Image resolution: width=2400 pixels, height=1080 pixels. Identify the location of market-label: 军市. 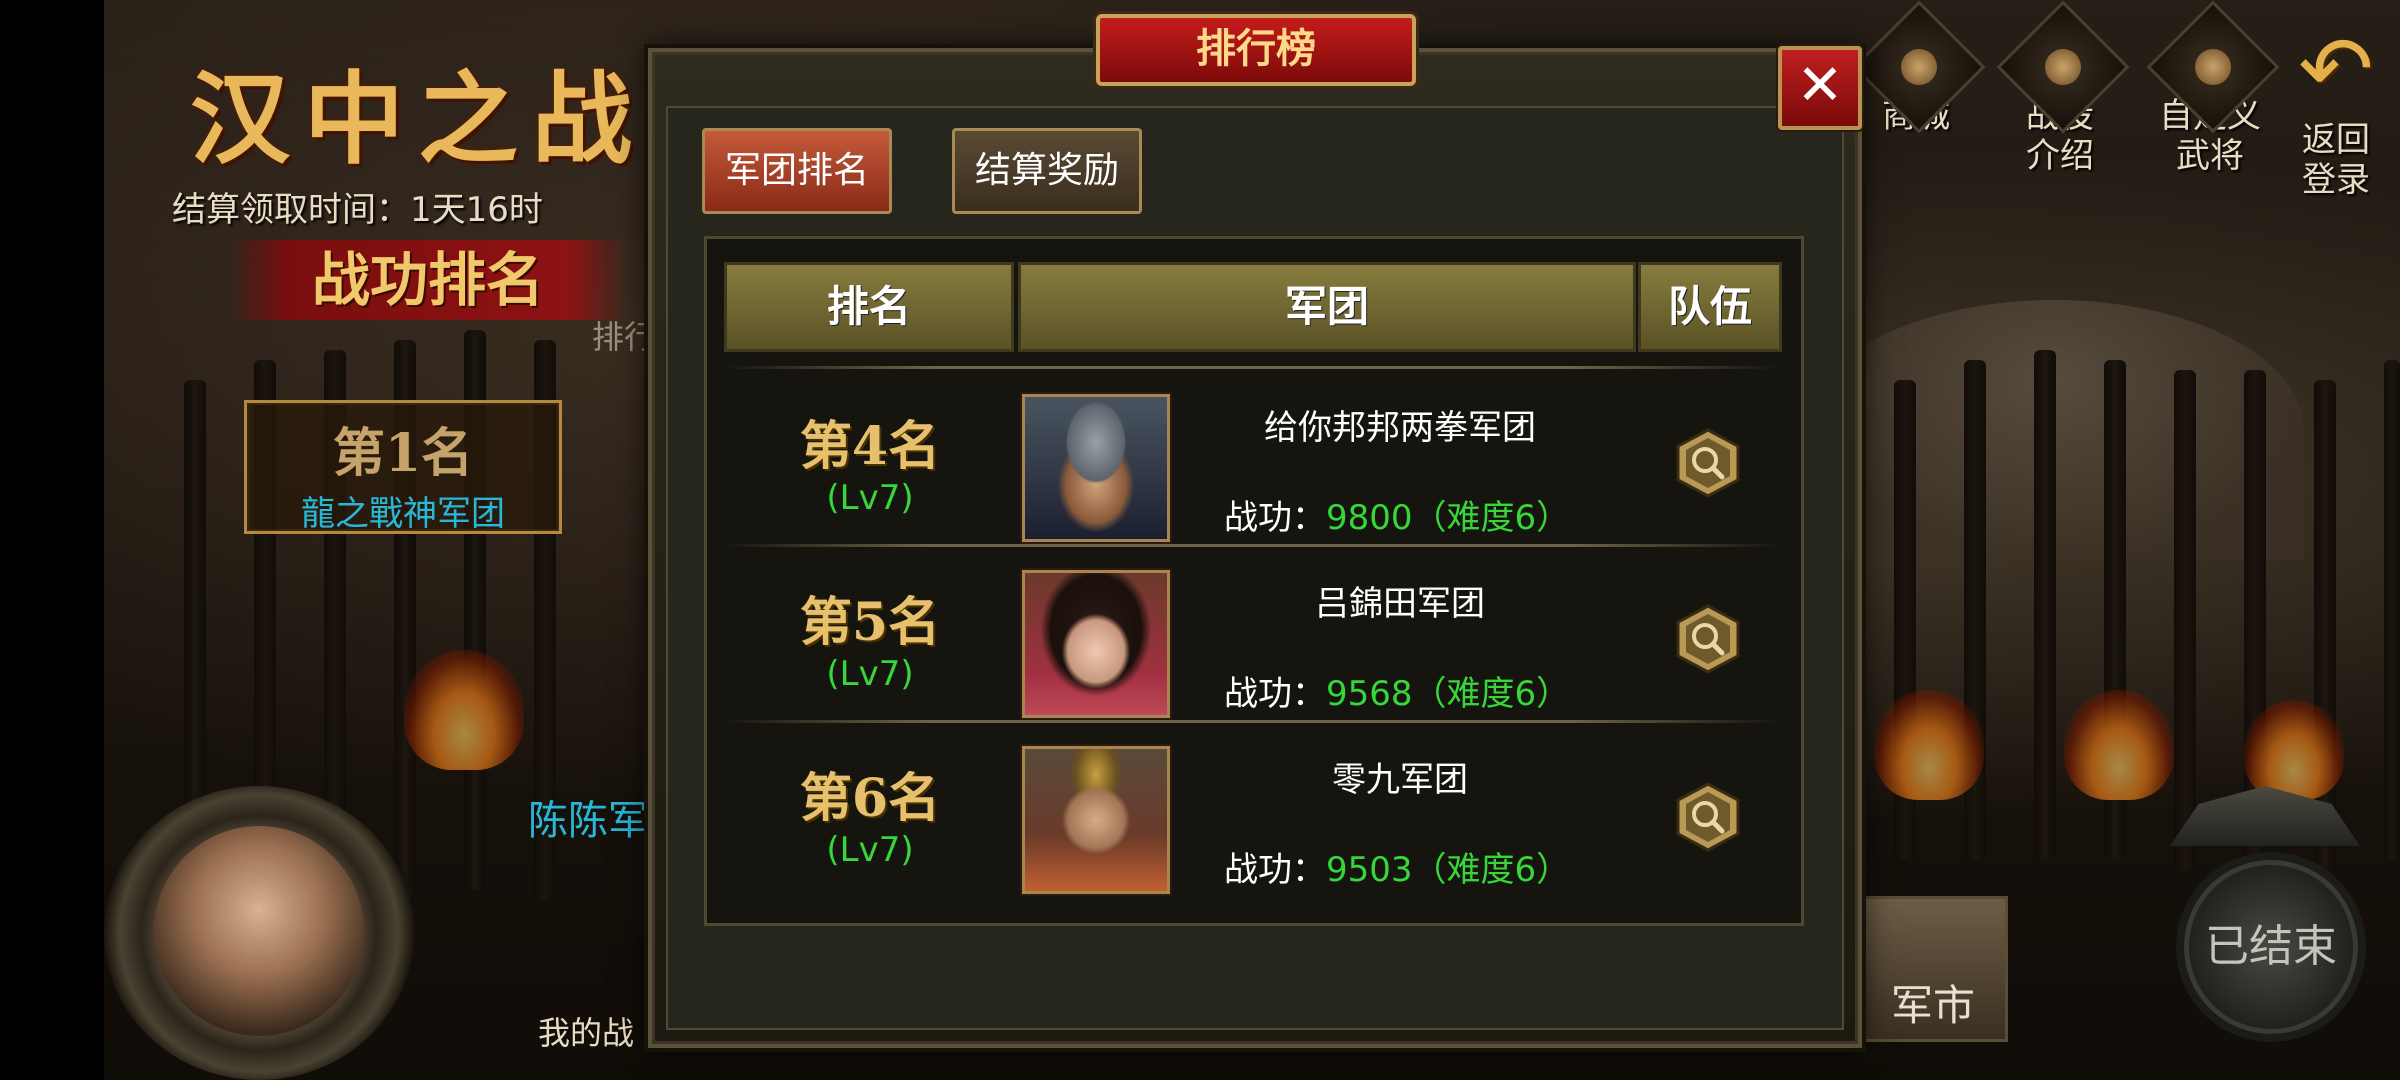
(1932, 1005).